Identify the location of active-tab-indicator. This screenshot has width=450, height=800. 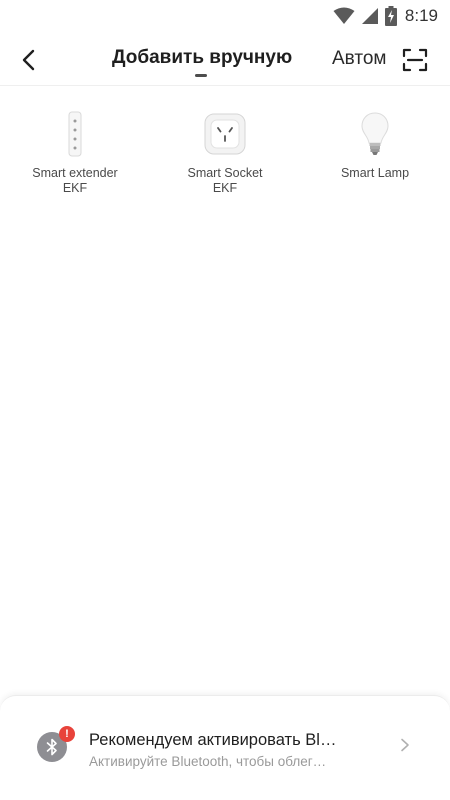
(201, 75).